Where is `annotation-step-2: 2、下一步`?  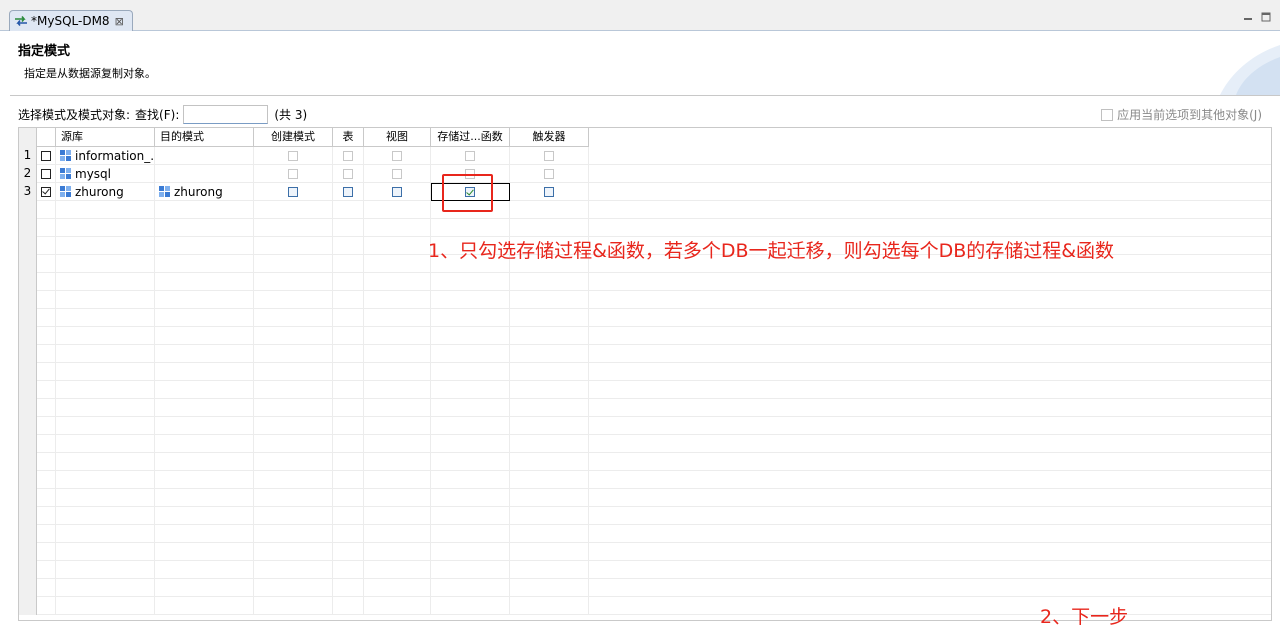
annotation-step-2: 2、下一步 is located at coordinates (1084, 615).